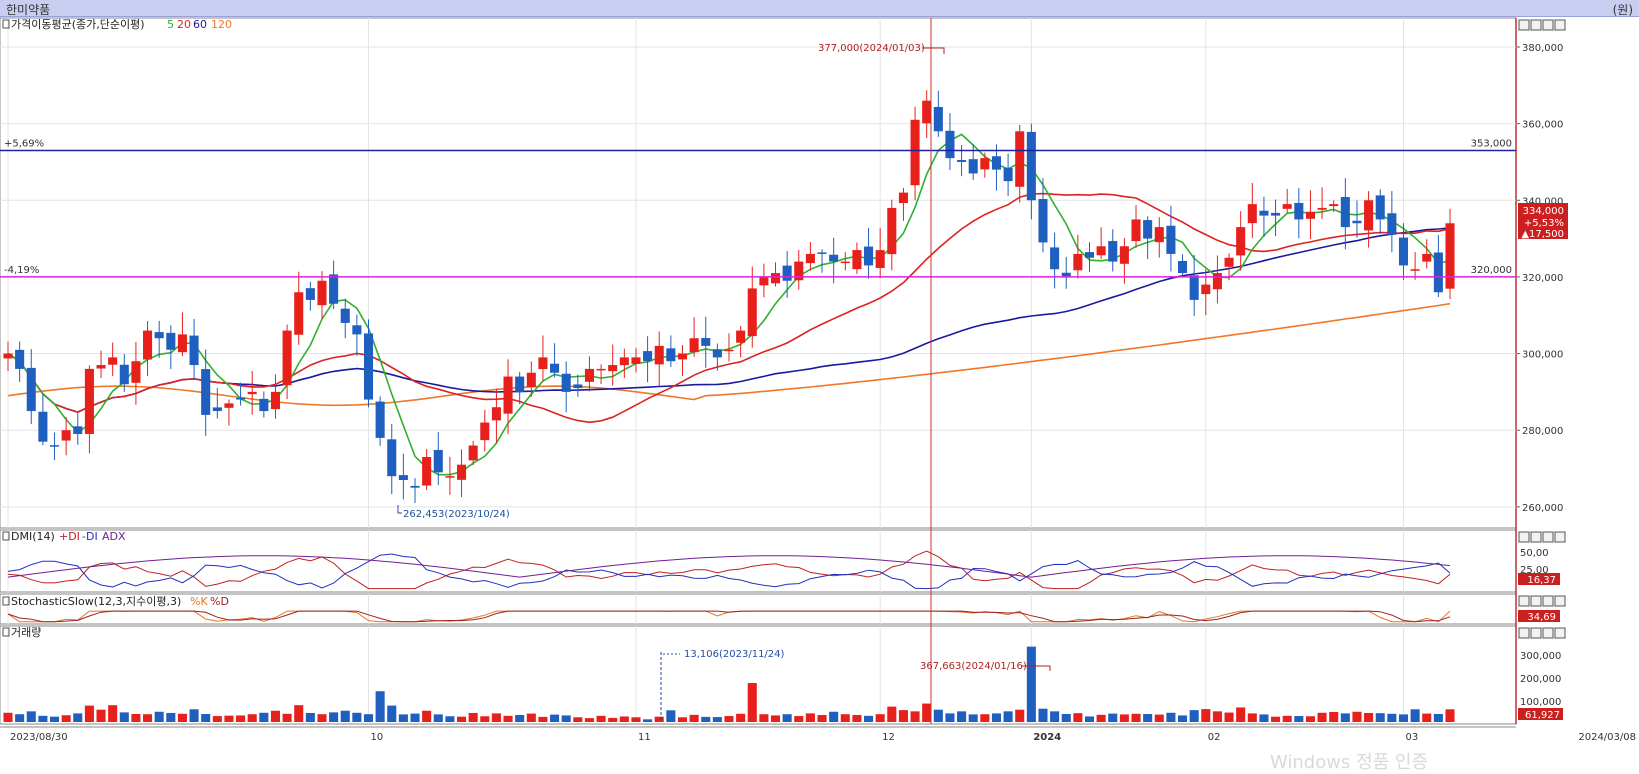  Describe the element at coordinates (818, 734) in the screenshot. I see `x-axis: 2023/08/30 10 11 12 2024 02 03 2024/03/08` at that location.